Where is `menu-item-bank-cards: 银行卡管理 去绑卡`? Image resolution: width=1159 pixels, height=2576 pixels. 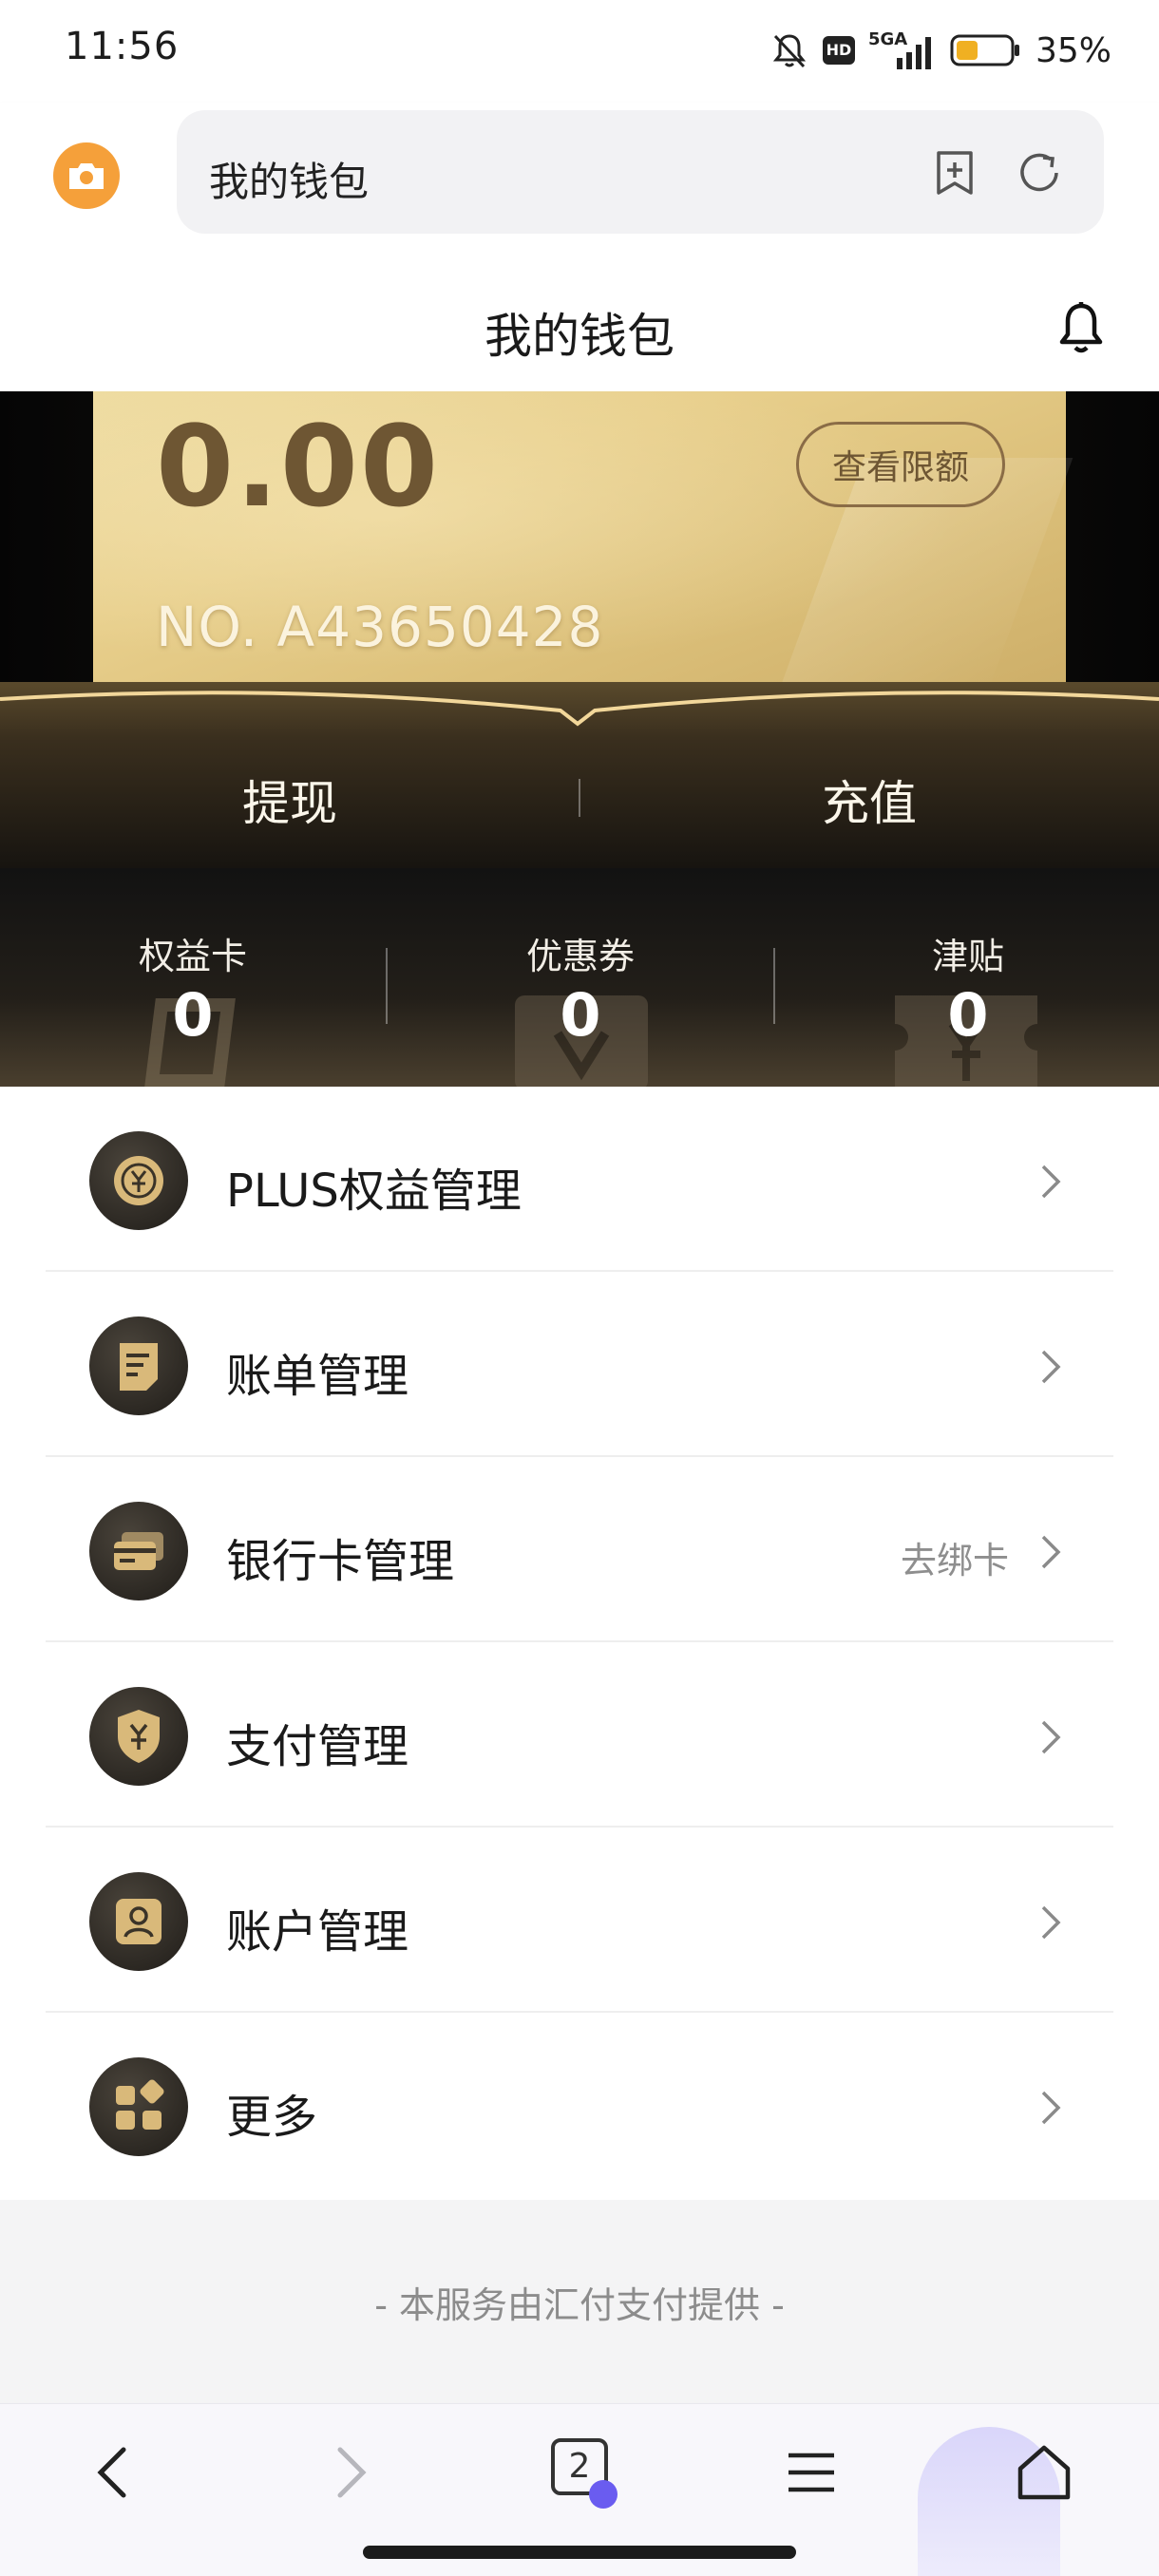 menu-item-bank-cards: 银行卡管理 去绑卡 is located at coordinates (579, 1549).